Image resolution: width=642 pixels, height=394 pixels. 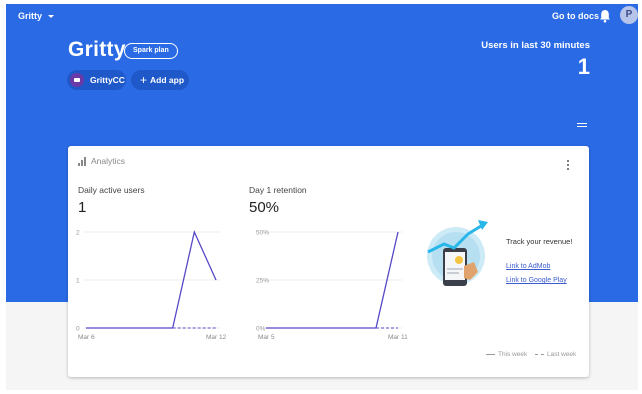 I want to click on x-tick-label: Mar 6, so click(x=86, y=337).